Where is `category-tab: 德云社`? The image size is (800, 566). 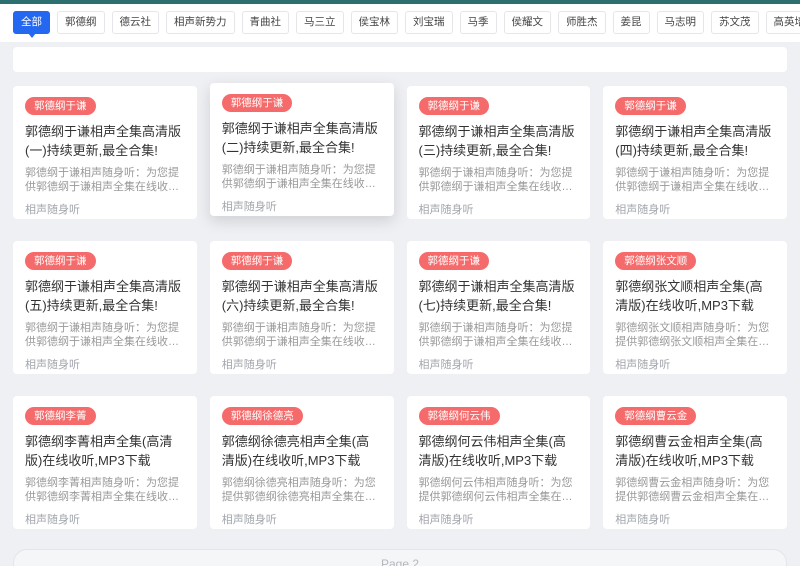
category-tab: 德云社 is located at coordinates (135, 22).